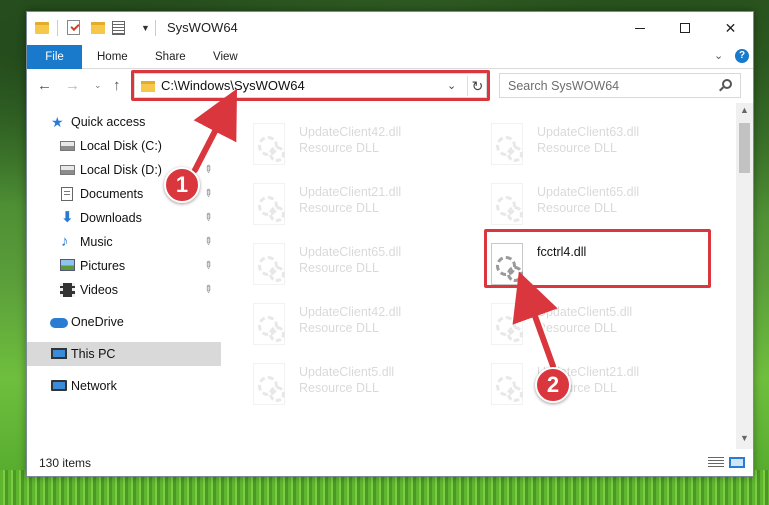  I want to click on sidebar-item-videos: Videos ✎, so click(124, 290).